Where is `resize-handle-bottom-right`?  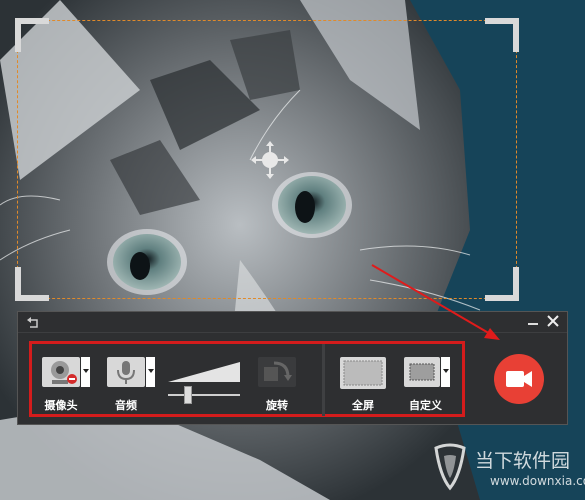 resize-handle-bottom-right is located at coordinates (502, 284).